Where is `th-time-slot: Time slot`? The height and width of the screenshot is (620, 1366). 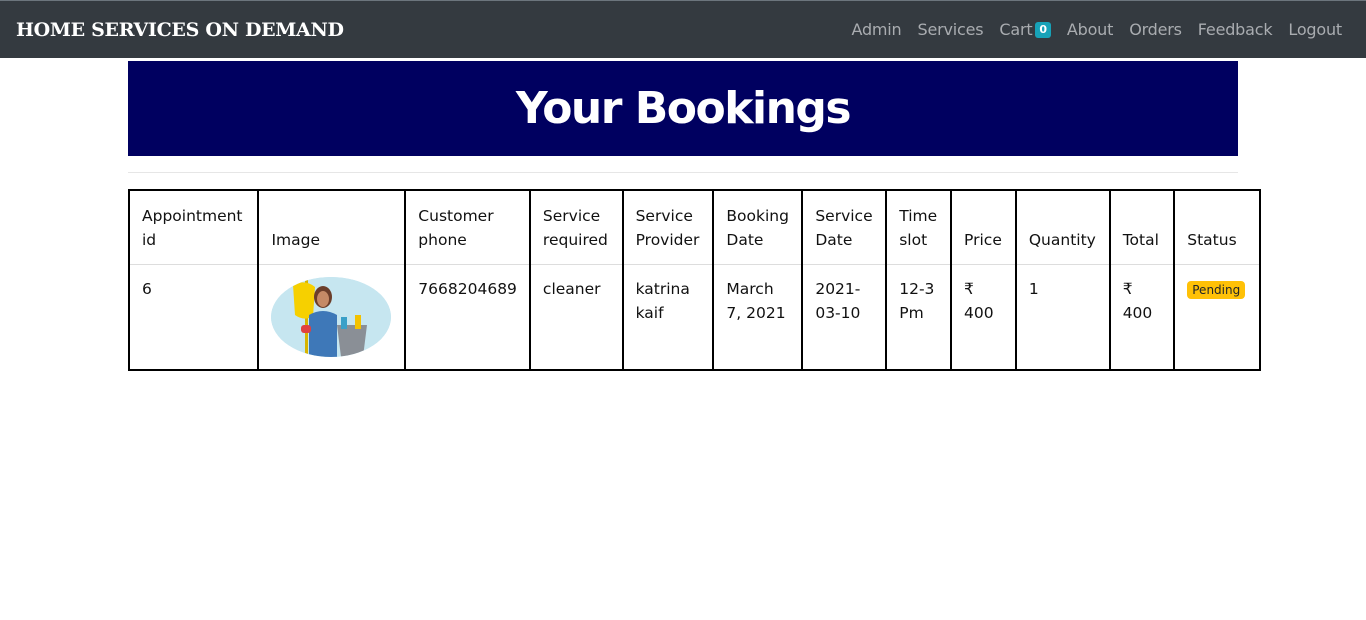
th-time-slot: Time slot is located at coordinates (919, 227).